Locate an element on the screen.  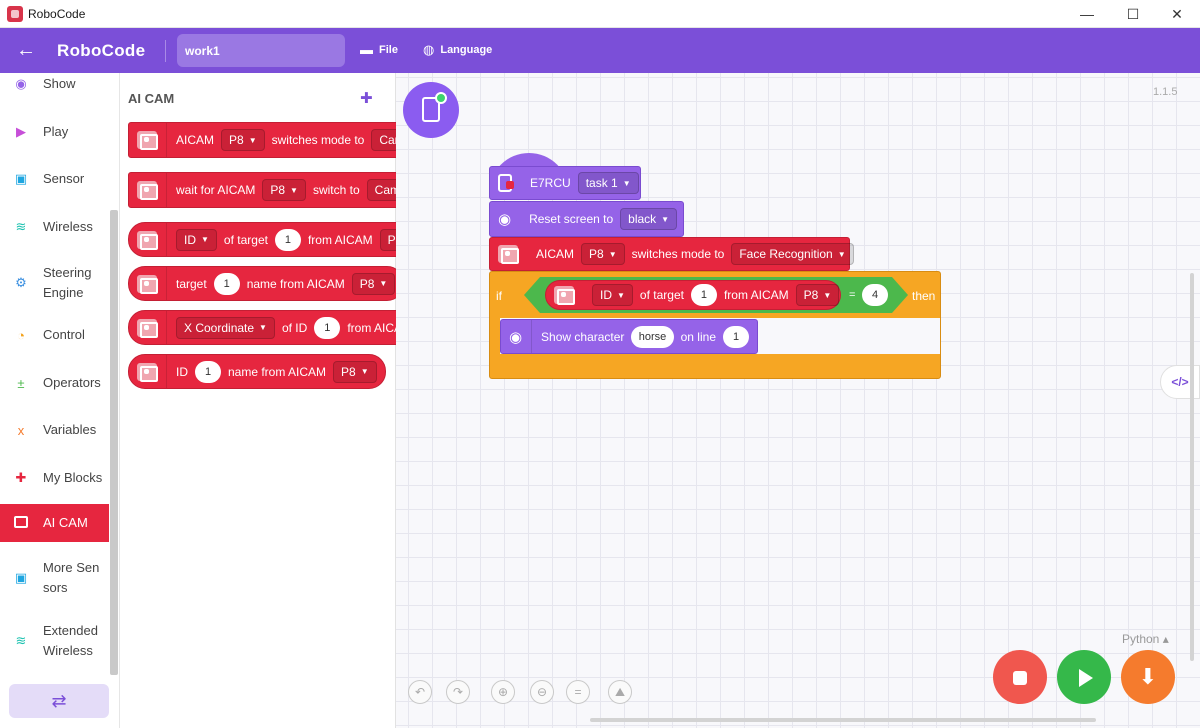
folder-icon: ▬ is located at coordinates (366, 49).